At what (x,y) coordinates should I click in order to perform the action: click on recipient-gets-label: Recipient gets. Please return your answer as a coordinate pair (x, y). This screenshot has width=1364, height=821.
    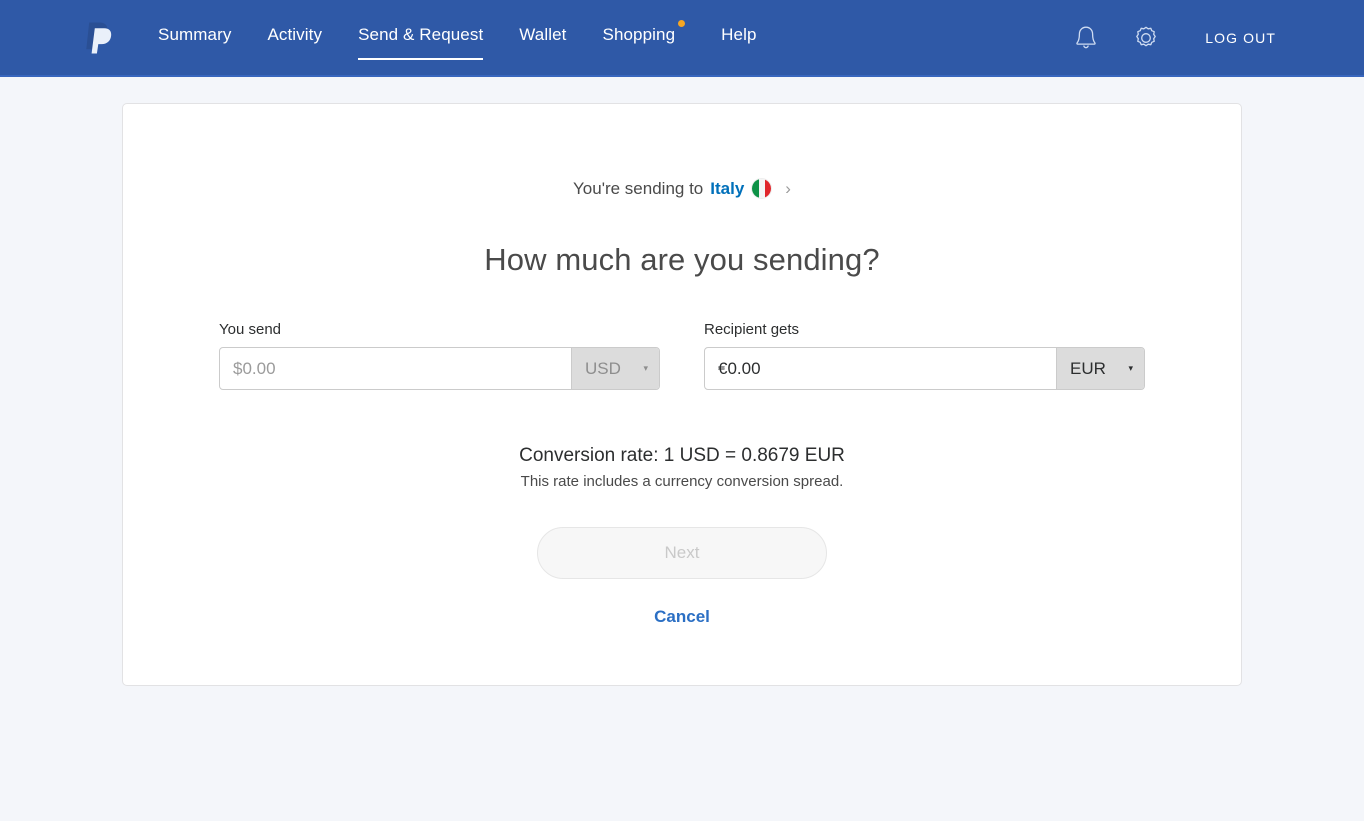
    Looking at the image, I should click on (752, 329).